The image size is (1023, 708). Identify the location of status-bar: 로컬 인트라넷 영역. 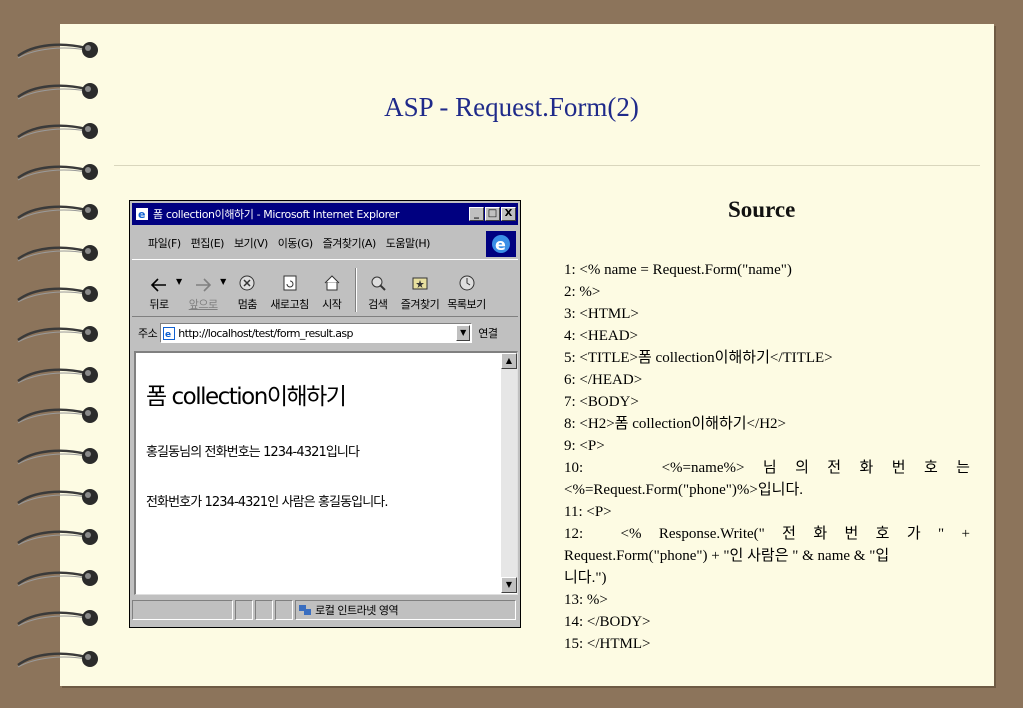
(325, 610).